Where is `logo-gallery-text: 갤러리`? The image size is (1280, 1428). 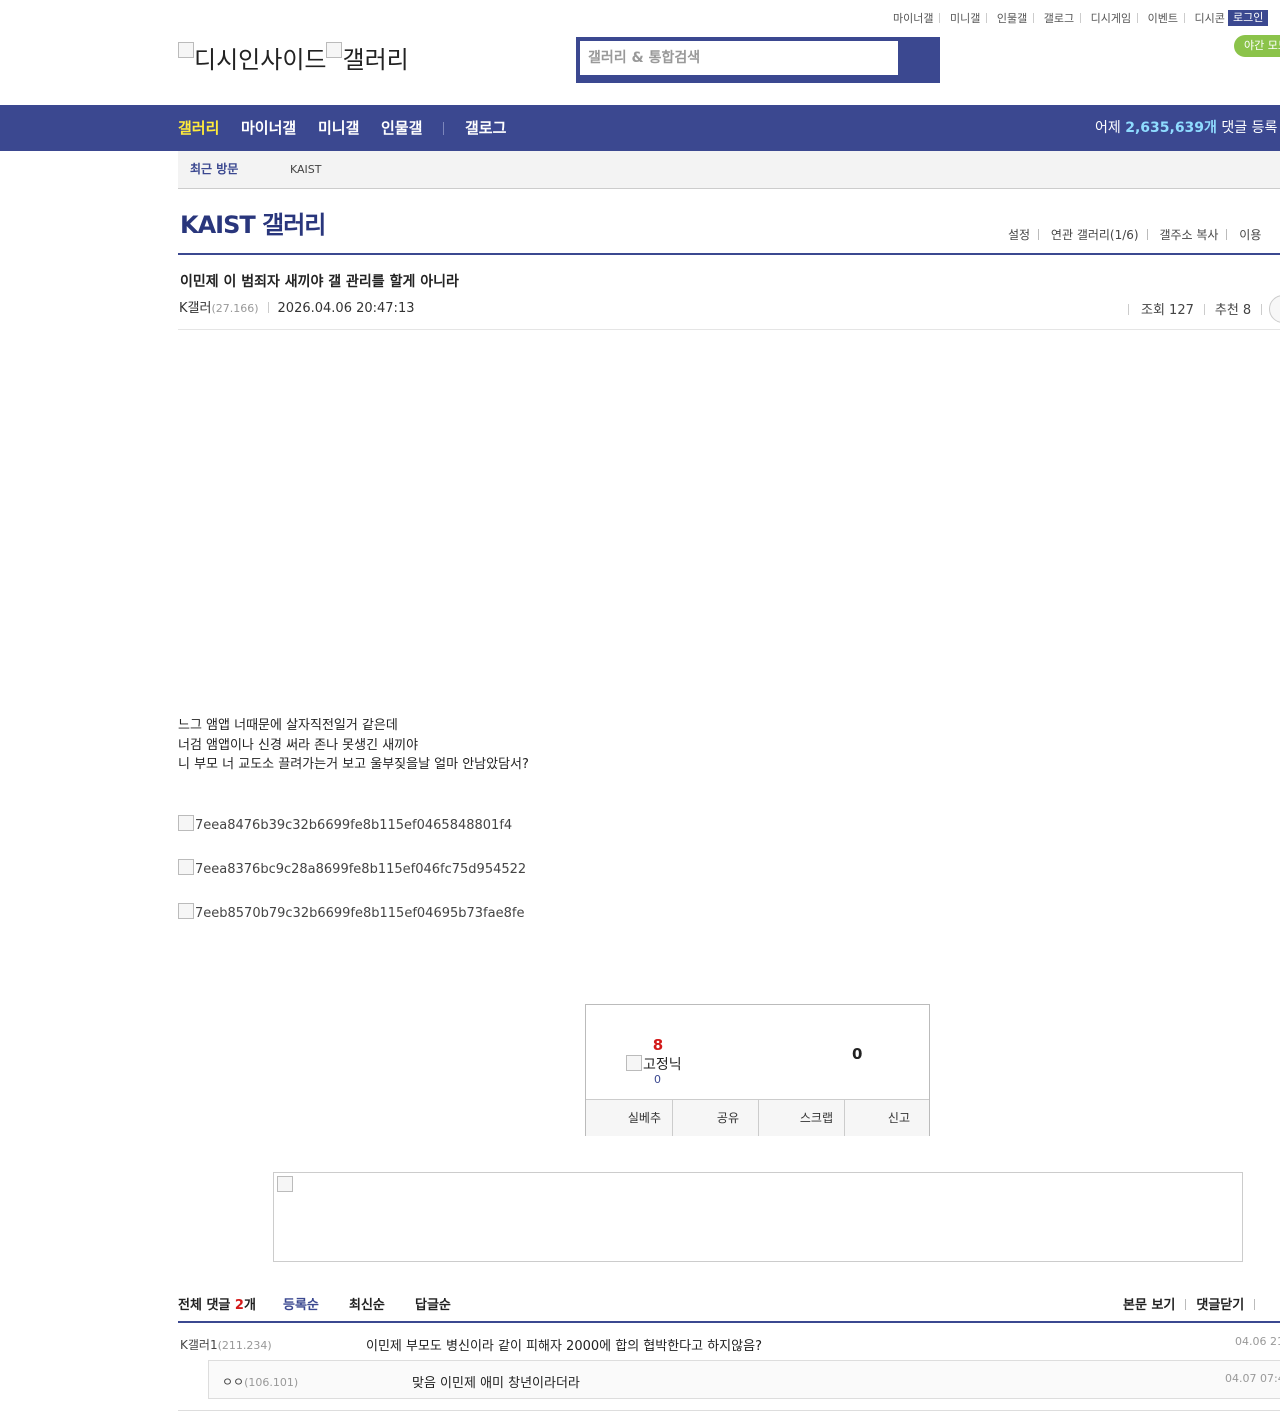
logo-gallery-text: 갤러리 is located at coordinates (375, 60).